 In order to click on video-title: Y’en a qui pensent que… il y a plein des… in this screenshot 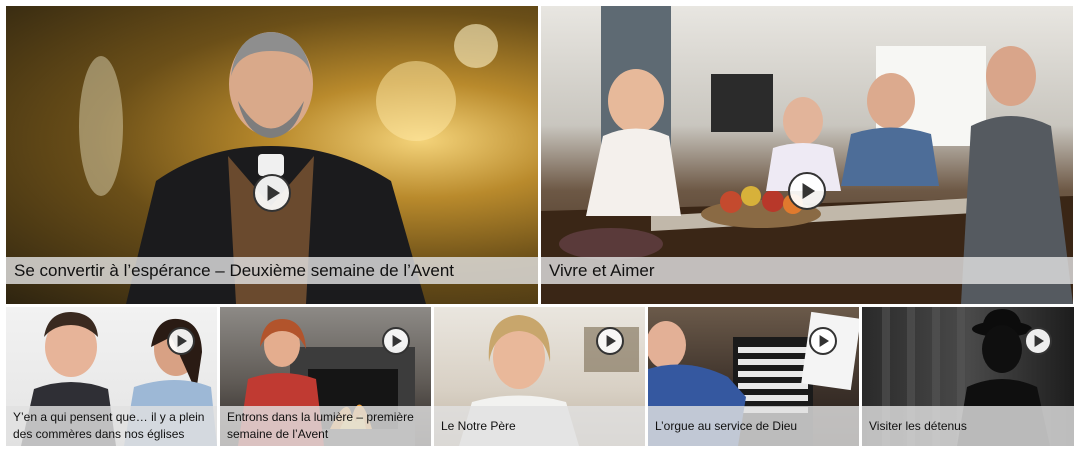, I will do `click(111, 426)`.